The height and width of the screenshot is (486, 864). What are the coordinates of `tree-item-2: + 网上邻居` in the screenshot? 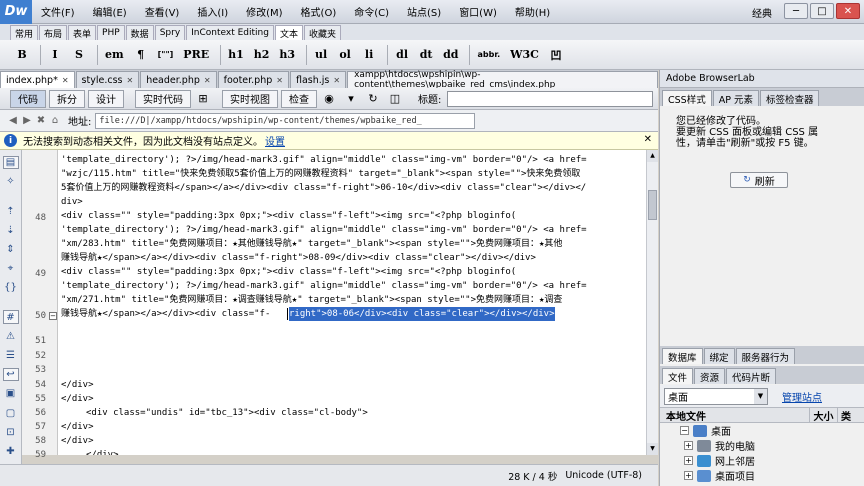 It's located at (719, 460).